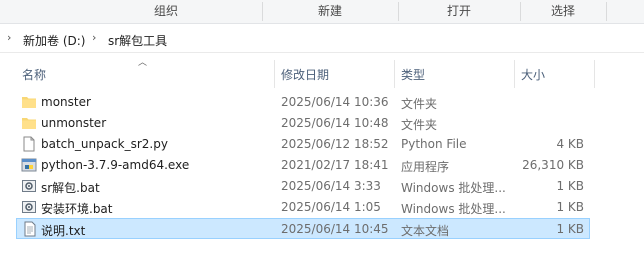  I want to click on file-row-readme-txt: 说明.txt 2025/06/14 10:45 文本文档 1 KB, so click(303, 228).